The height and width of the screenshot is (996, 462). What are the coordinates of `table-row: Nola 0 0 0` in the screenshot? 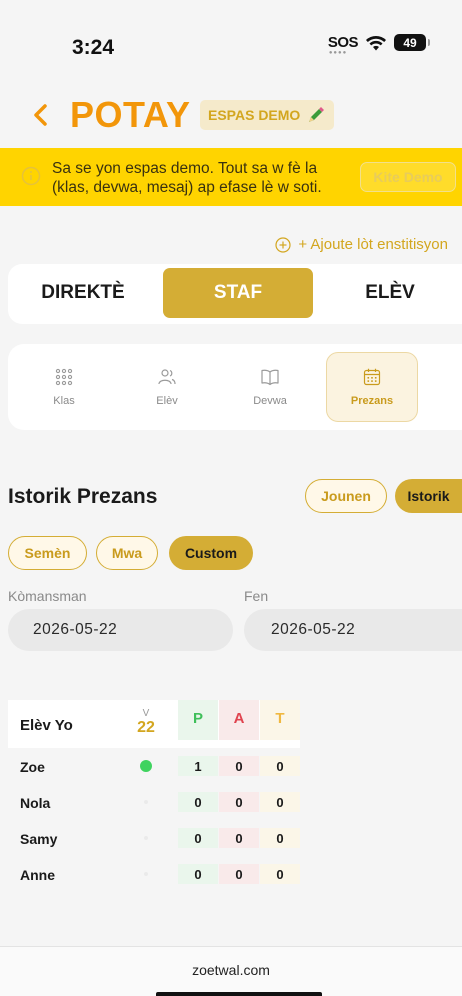 It's located at (154, 802).